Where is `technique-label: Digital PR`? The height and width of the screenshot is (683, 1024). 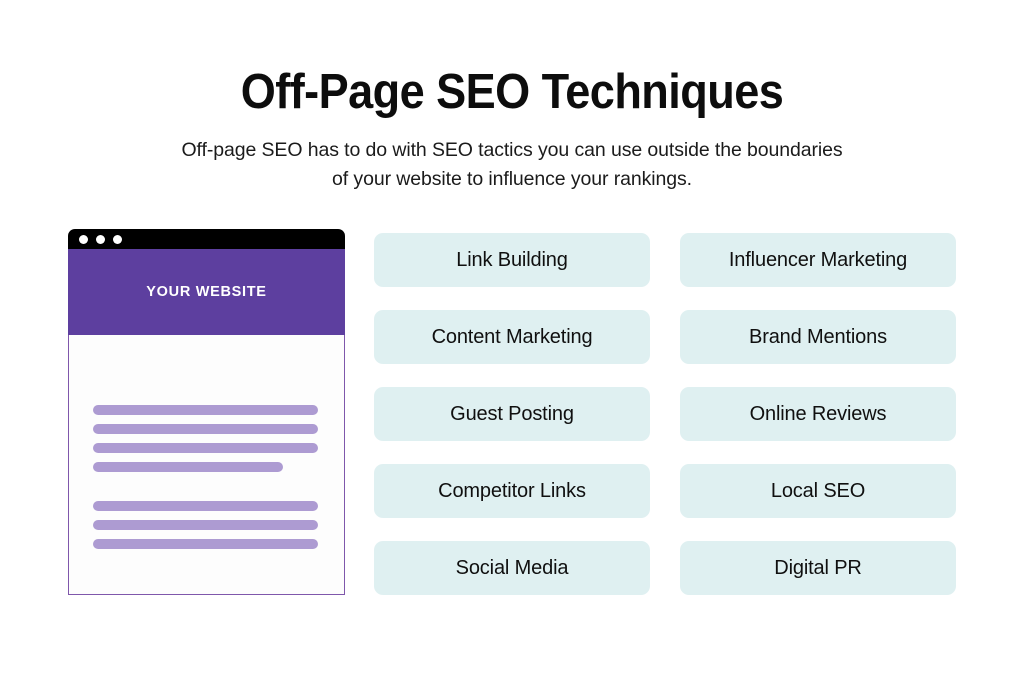
technique-label: Digital PR is located at coordinates (818, 568).